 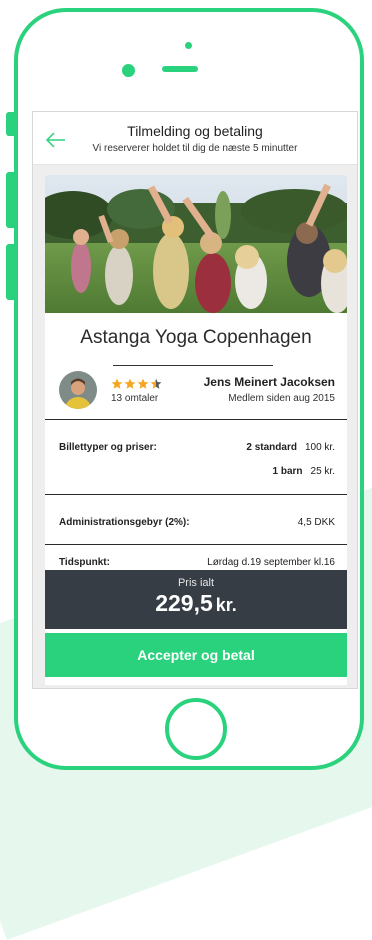 What do you see at coordinates (128, 70) in the screenshot?
I see `phone-camera` at bounding box center [128, 70].